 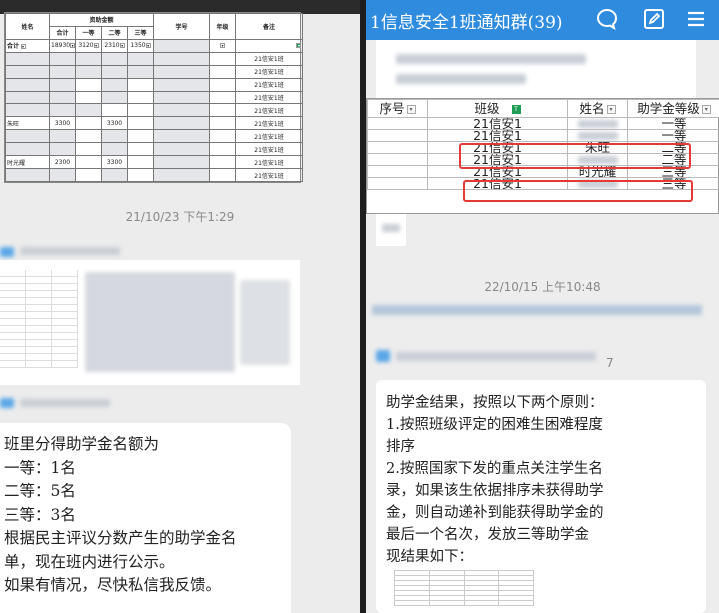 What do you see at coordinates (542, 287) in the screenshot?
I see `chat-timestamp: 22/10/15 上午10:48` at bounding box center [542, 287].